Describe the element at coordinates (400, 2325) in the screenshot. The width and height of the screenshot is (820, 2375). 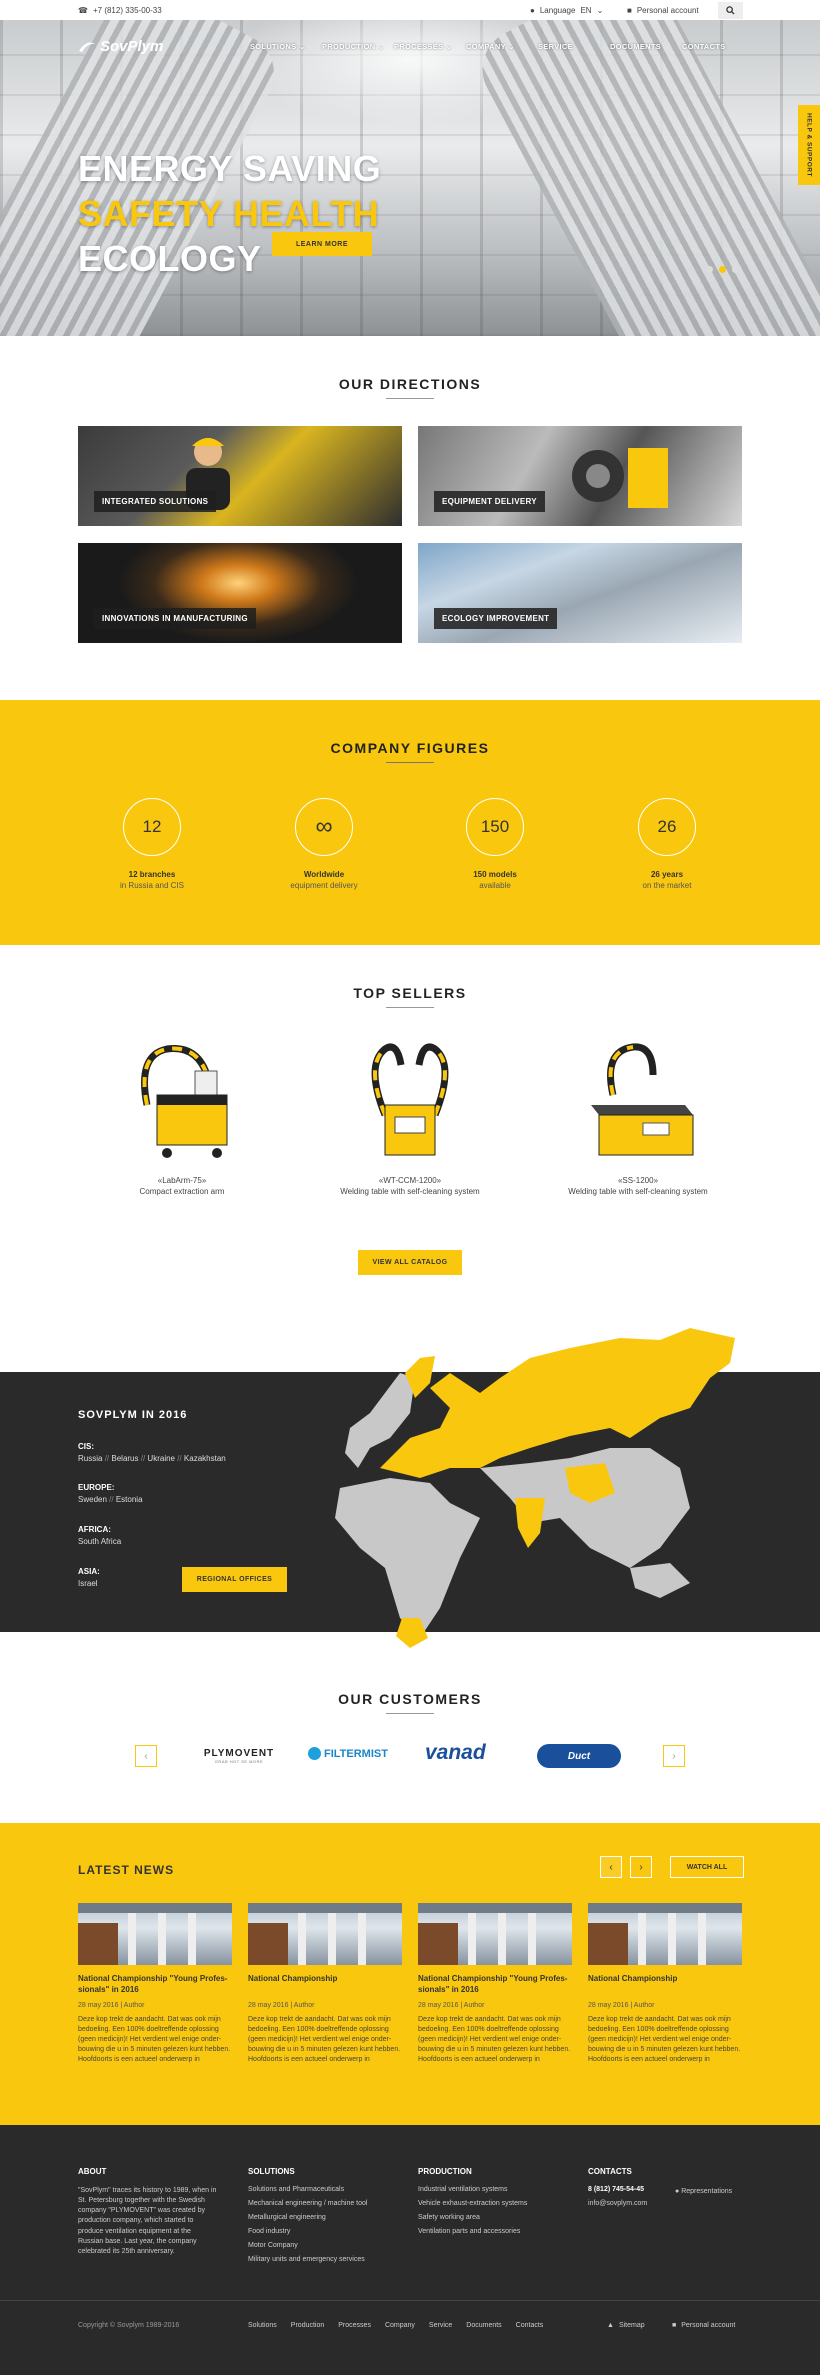
I see `footer-bottom-link: Company` at that location.